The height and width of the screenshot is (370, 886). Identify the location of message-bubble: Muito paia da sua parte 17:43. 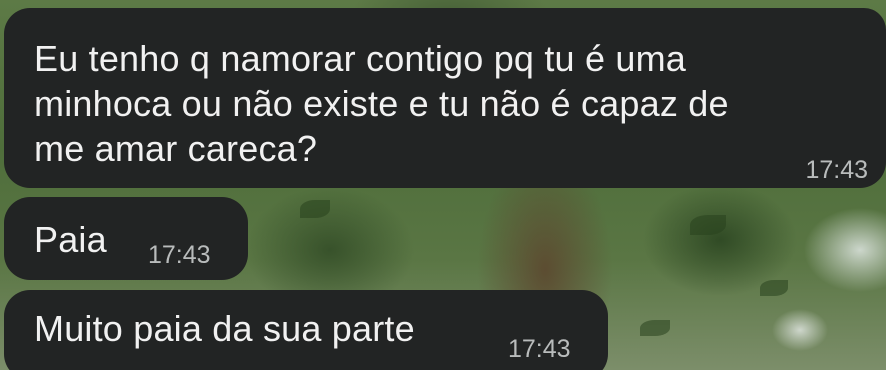
(306, 330).